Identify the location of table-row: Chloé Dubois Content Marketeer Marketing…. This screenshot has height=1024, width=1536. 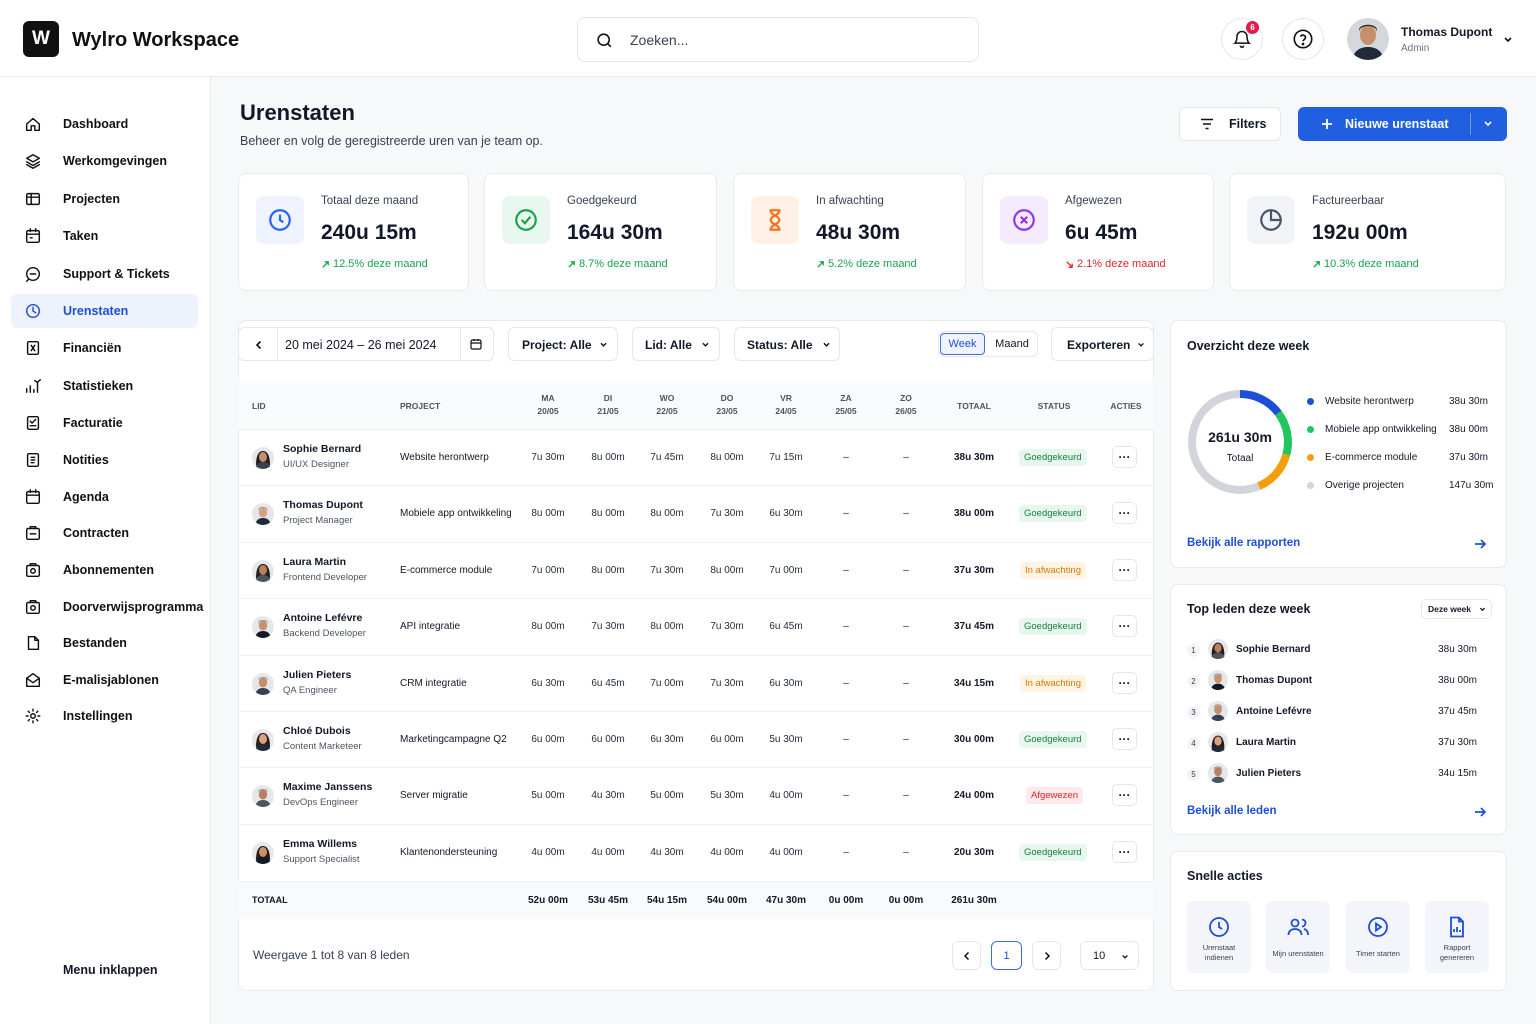
(696, 739).